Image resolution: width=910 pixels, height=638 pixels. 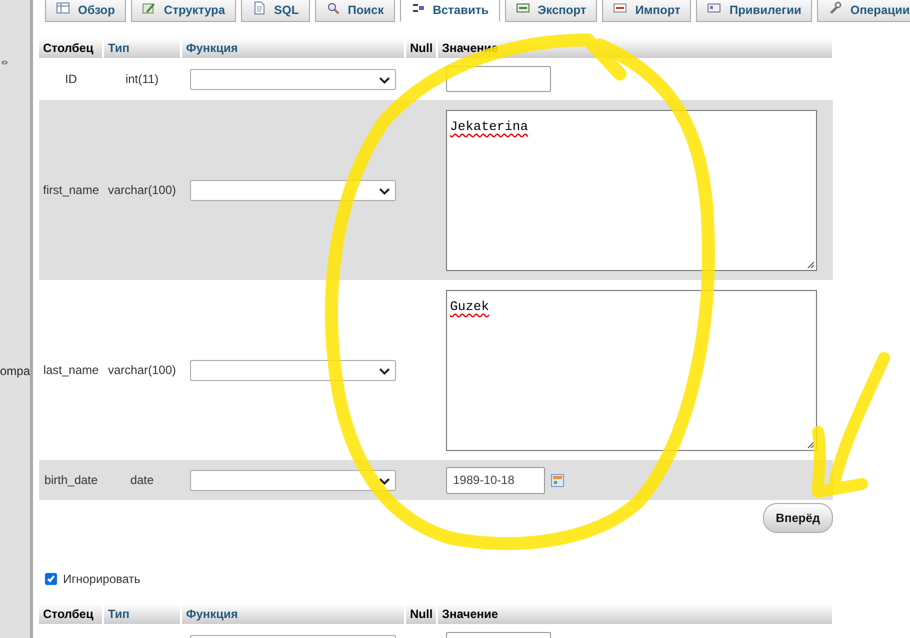 I want to click on export-icon, so click(x=523, y=8).